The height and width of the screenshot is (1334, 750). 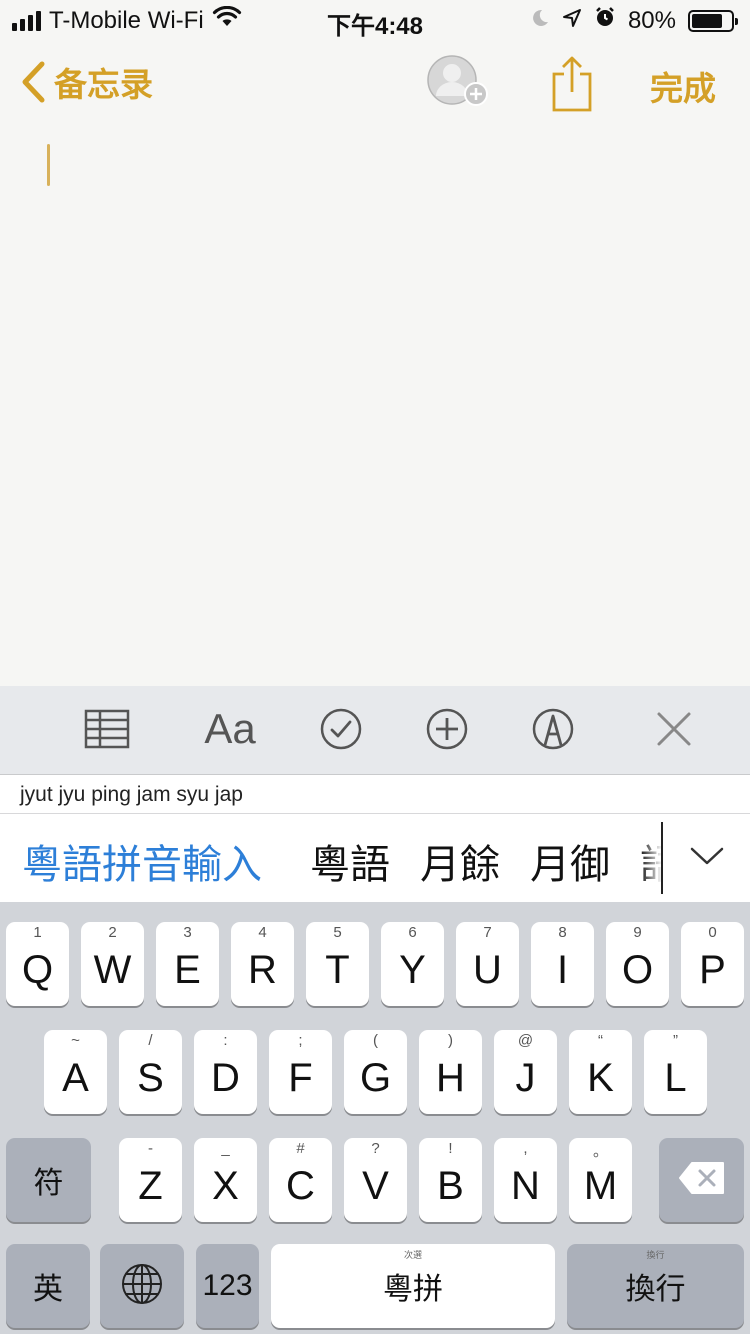 I want to click on key-hint: 4, so click(x=262, y=932).